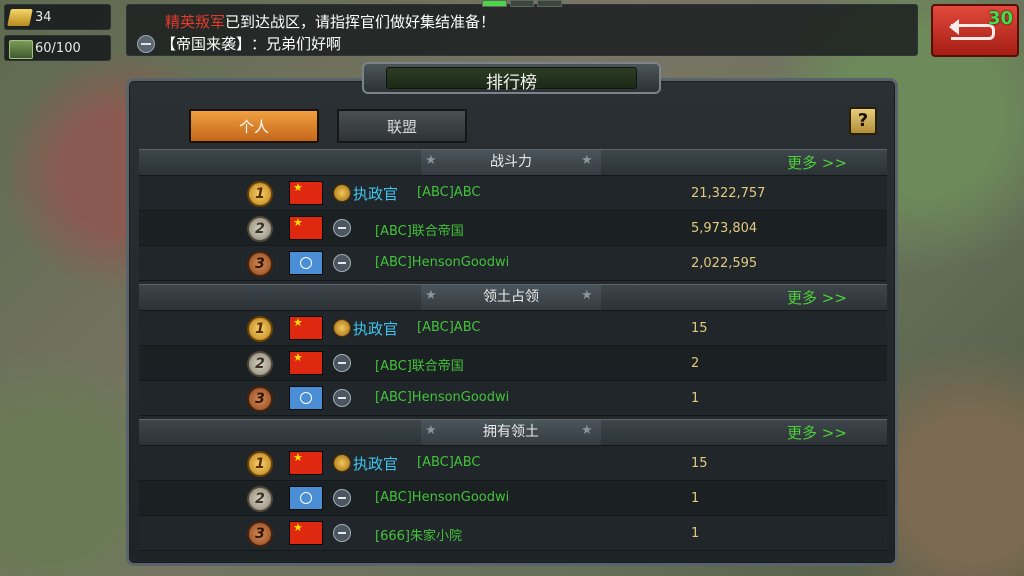 The width and height of the screenshot is (1024, 576). What do you see at coordinates (418, 536) in the screenshot?
I see `player-name: [666]朱家小院` at bounding box center [418, 536].